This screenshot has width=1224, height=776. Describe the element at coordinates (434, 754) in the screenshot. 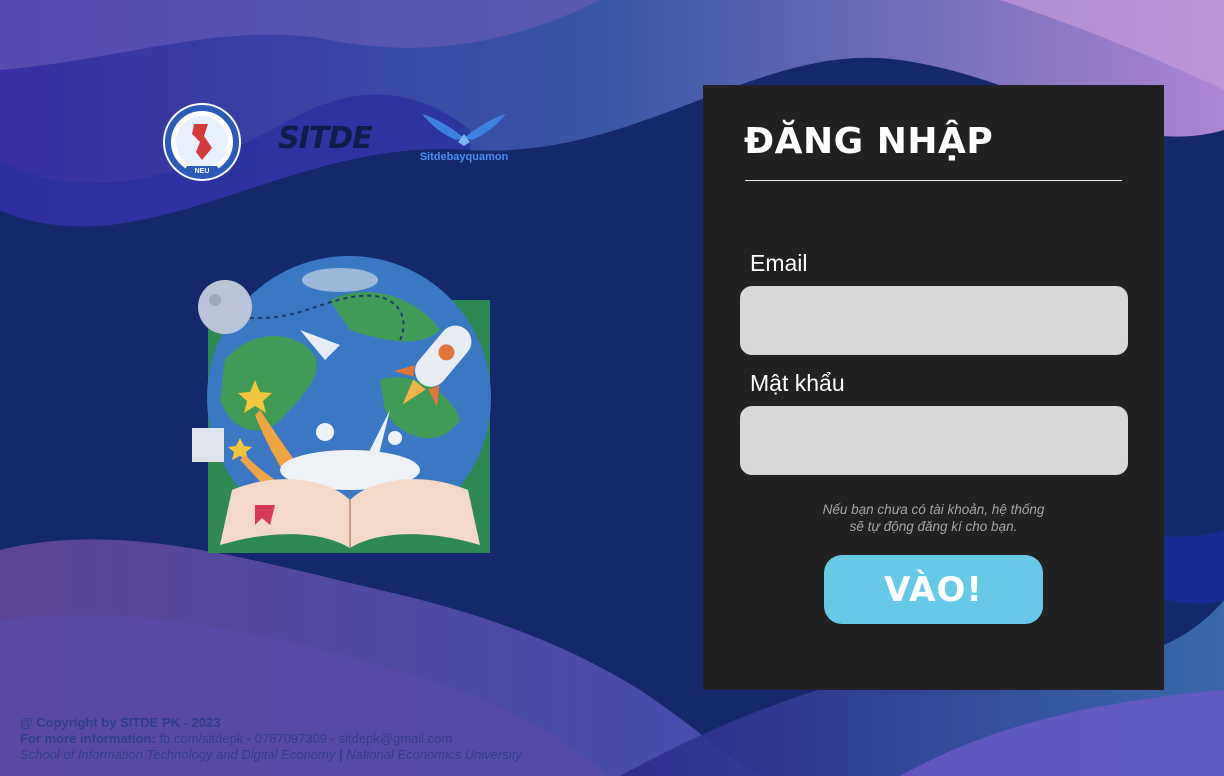

I see `university-name: National Economics University` at that location.